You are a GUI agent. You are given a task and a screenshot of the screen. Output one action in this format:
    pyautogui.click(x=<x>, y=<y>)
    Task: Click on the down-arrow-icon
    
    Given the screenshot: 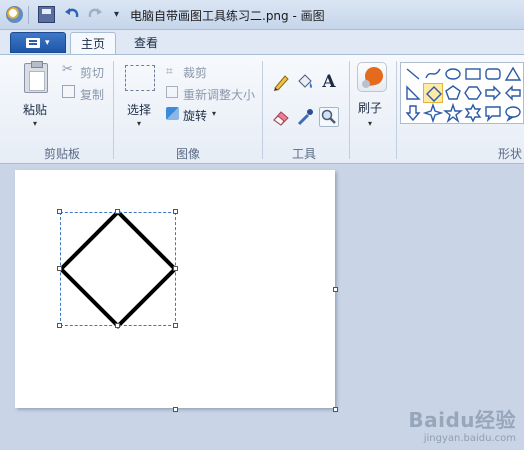 What is the action you would take?
    pyautogui.click(x=413, y=113)
    